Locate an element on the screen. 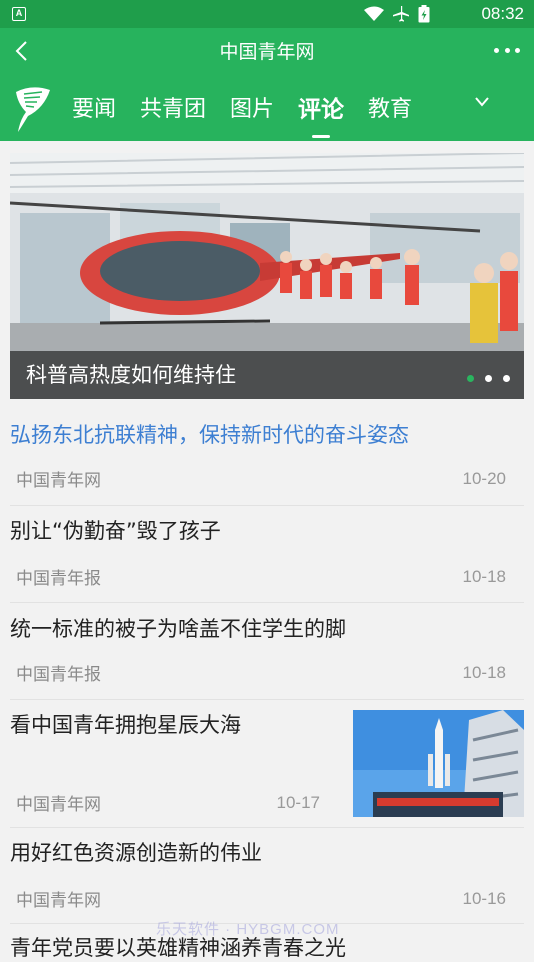 Image resolution: width=534 pixels, height=962 pixels. battery-icon is located at coordinates (424, 14).